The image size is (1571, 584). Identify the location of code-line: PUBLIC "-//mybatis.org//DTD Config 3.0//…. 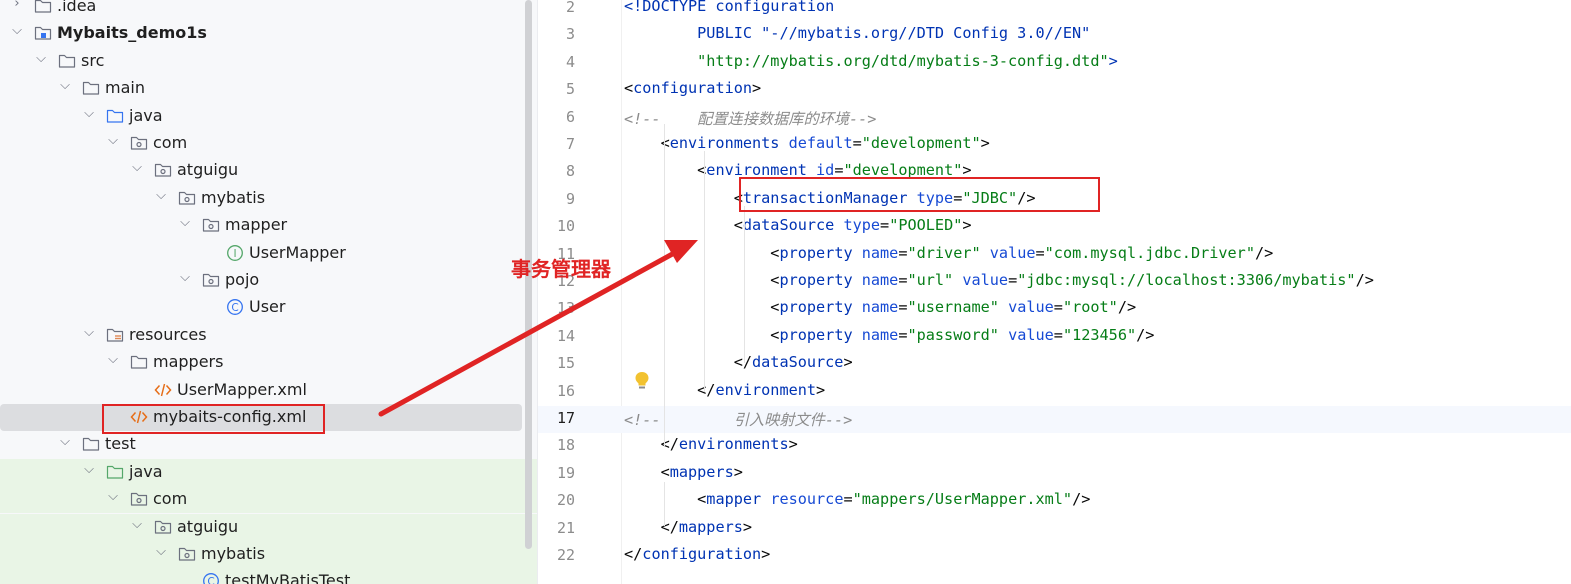
(857, 33).